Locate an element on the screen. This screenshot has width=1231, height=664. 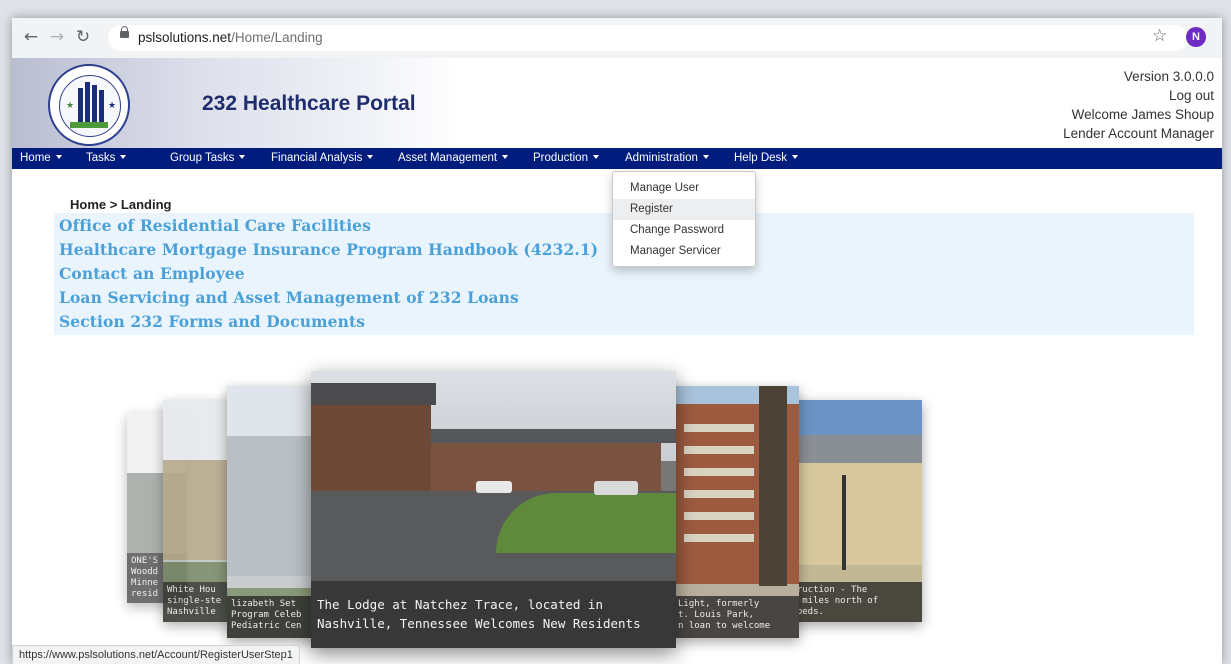
back-arrow-icon: ← is located at coordinates (31, 37).